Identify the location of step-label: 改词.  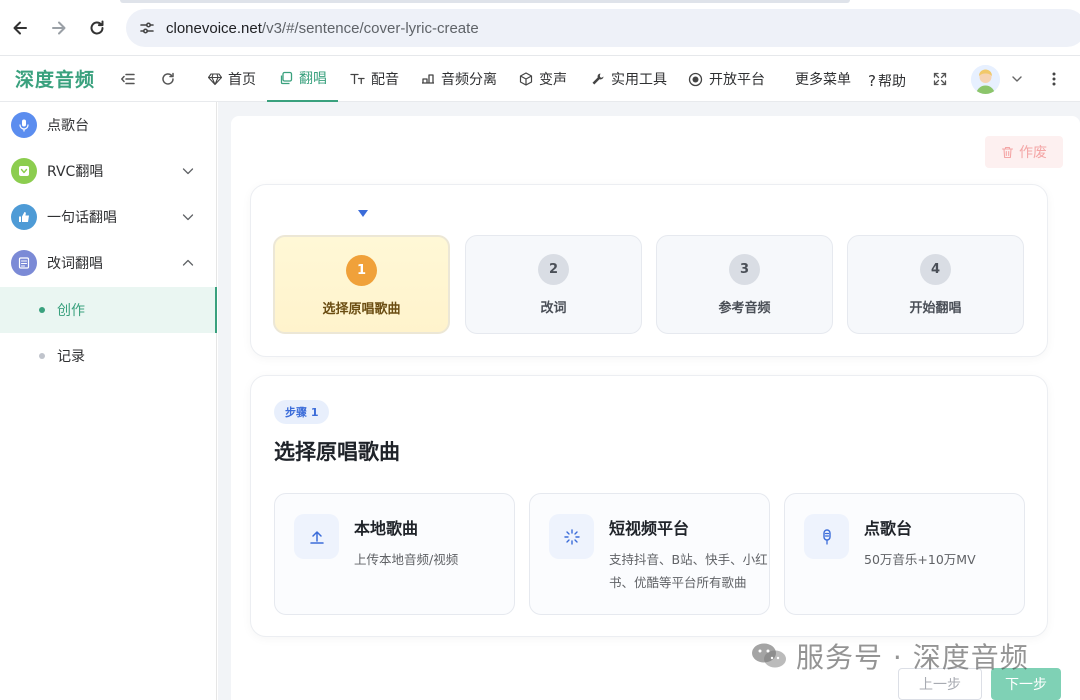
(553, 308).